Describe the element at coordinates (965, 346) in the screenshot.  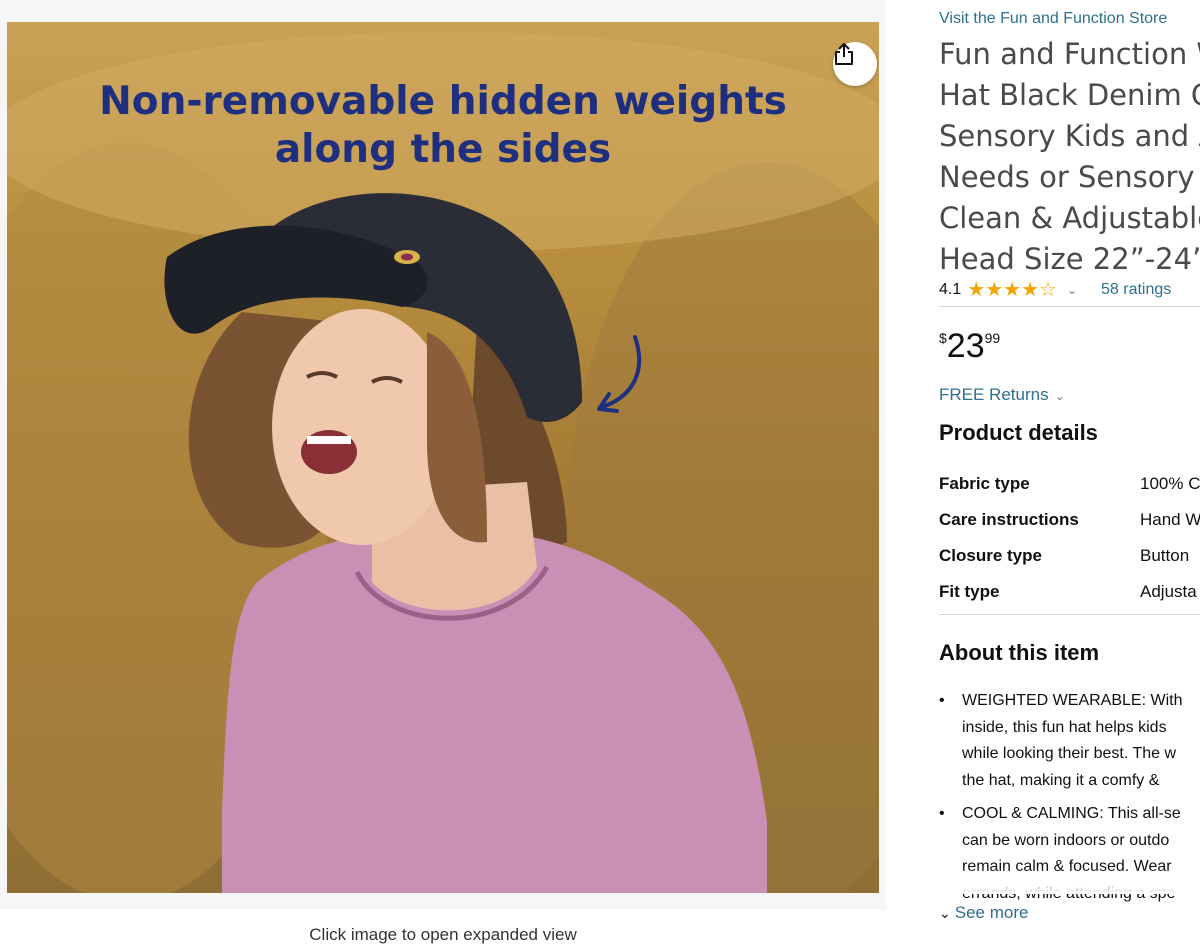
I see `price-whole: 23` at that location.